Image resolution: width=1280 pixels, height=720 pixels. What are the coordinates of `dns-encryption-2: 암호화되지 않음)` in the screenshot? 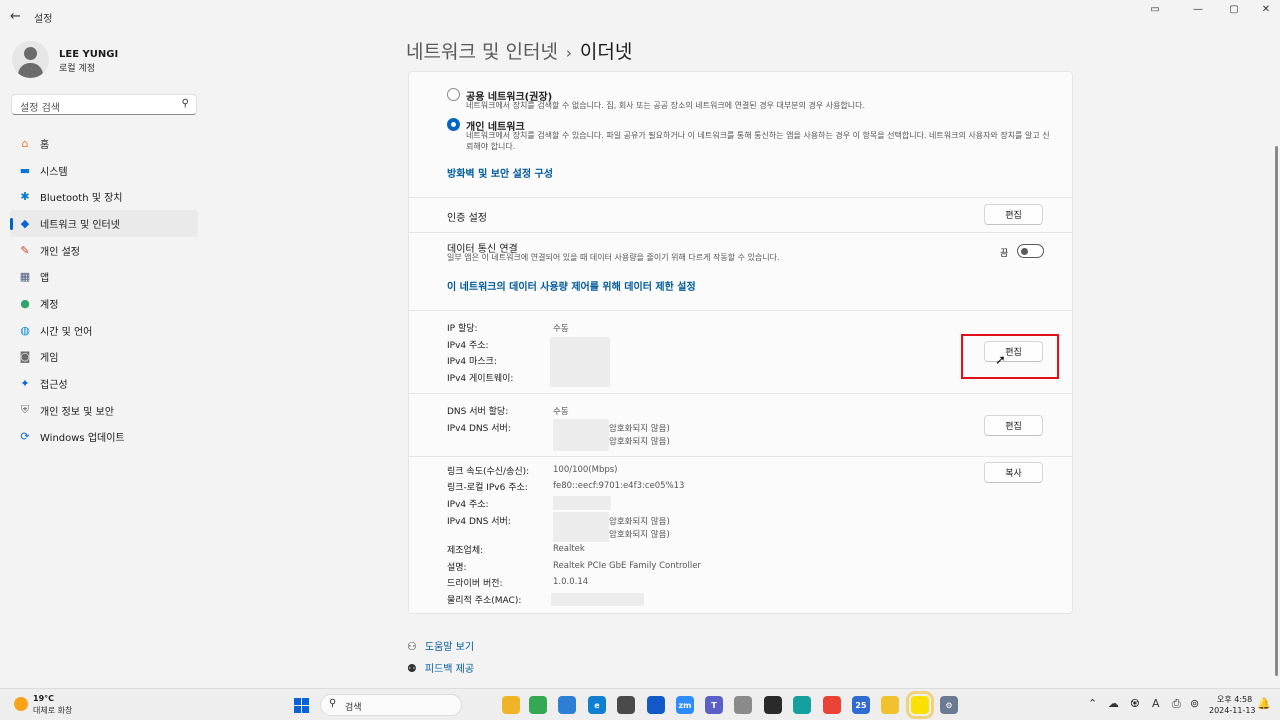 It's located at (639, 442).